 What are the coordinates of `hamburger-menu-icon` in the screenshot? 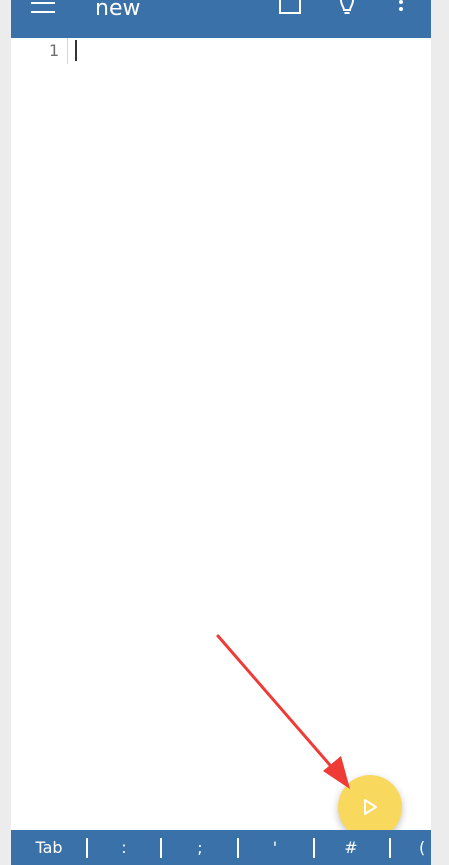 It's located at (43, 9).